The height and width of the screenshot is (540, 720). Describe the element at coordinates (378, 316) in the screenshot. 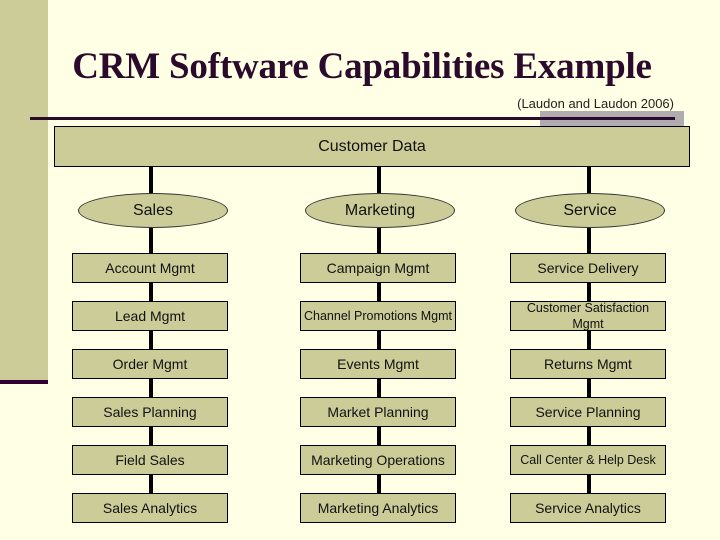

I see `capability-box: Channel Promotions Mgmt` at that location.